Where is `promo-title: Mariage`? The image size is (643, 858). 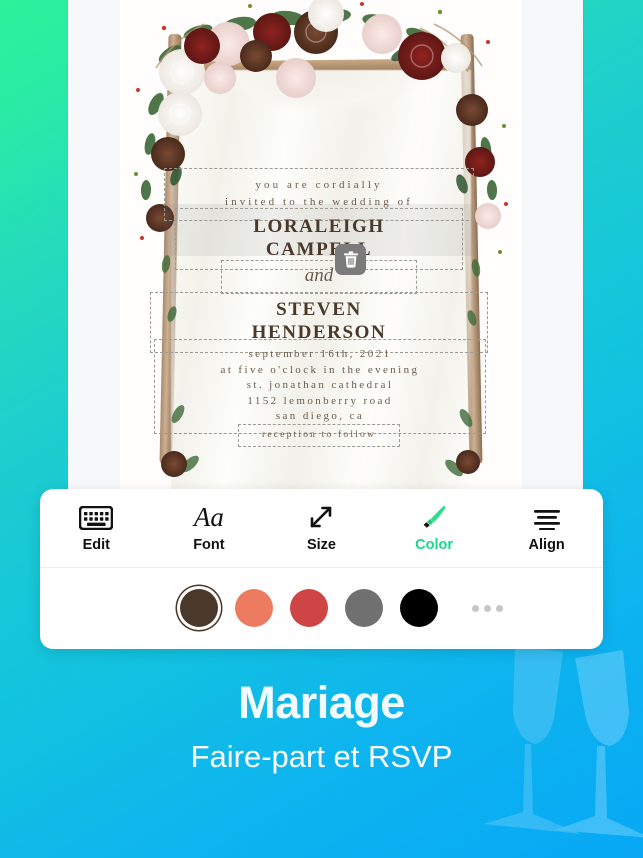
promo-title: Mariage is located at coordinates (321, 702).